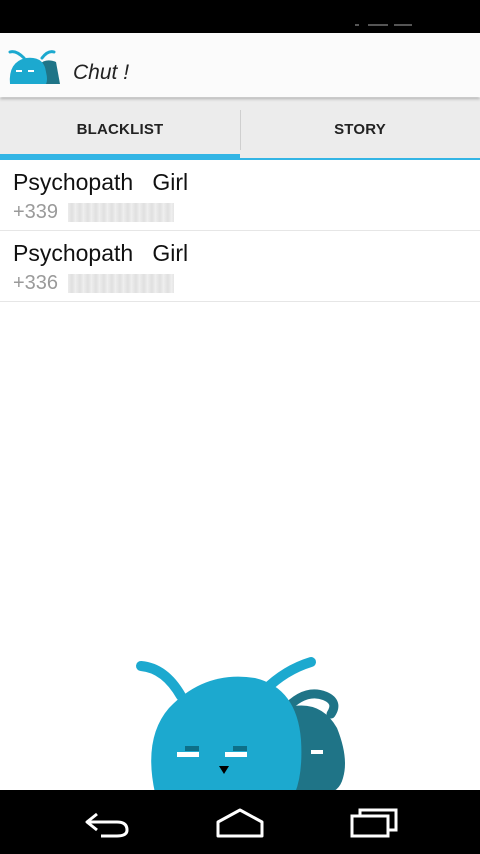  I want to click on navigation-bar, so click(240, 822).